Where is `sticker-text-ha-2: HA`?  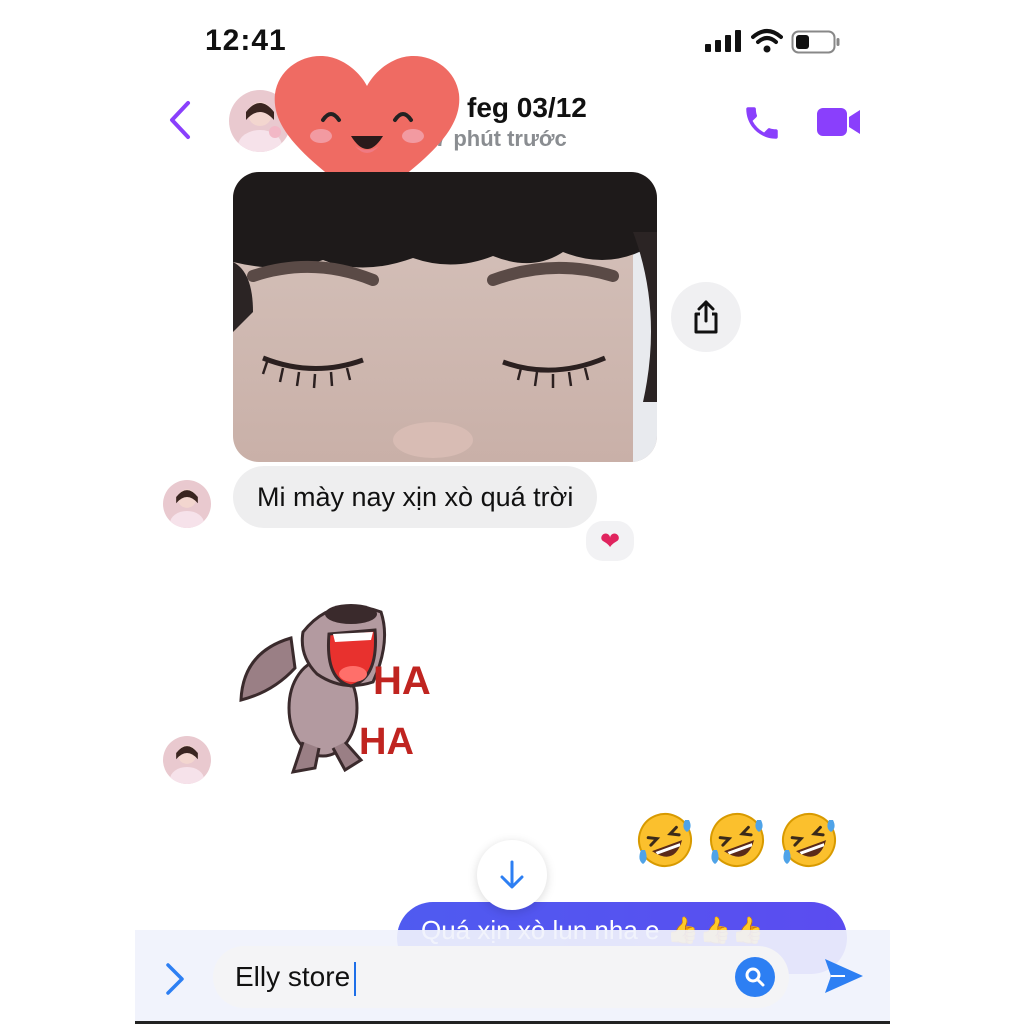 sticker-text-ha-2: HA is located at coordinates (386, 742).